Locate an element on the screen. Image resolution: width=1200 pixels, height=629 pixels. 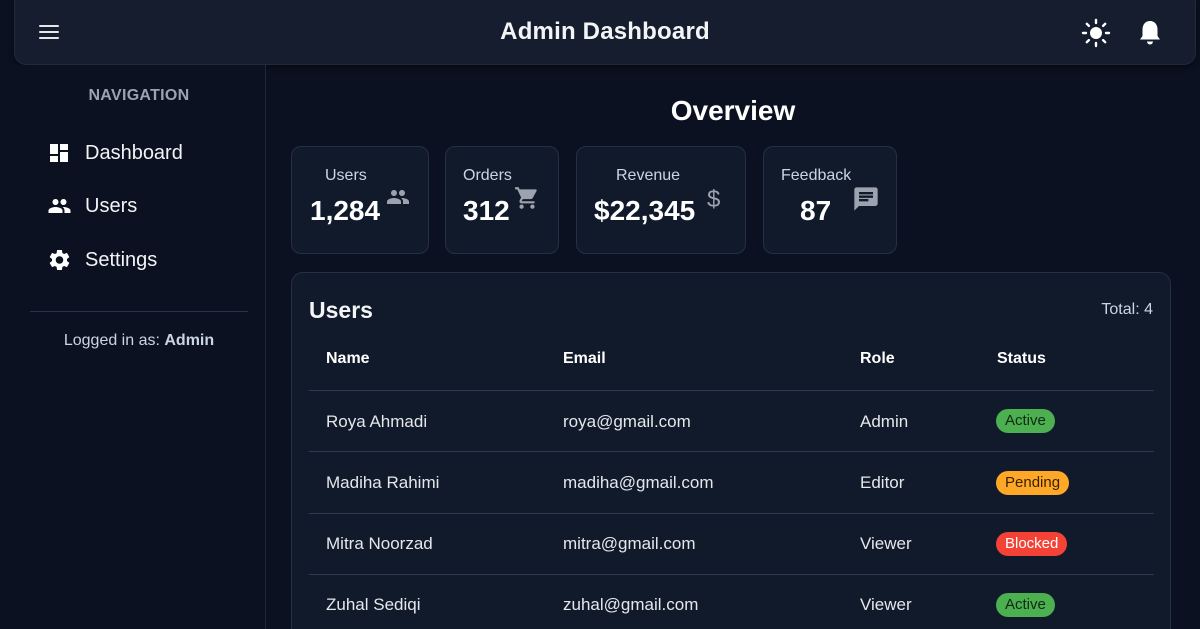
stat-value: 87 is located at coordinates (816, 210).